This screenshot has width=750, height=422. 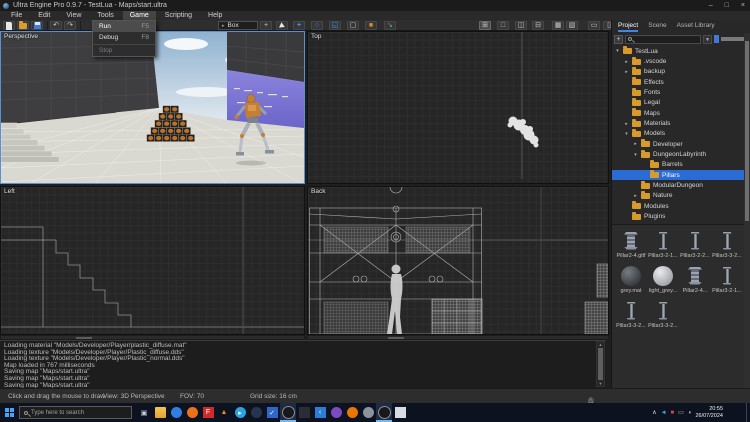 I want to click on taskbar-app: ✓, so click(x=272, y=412).